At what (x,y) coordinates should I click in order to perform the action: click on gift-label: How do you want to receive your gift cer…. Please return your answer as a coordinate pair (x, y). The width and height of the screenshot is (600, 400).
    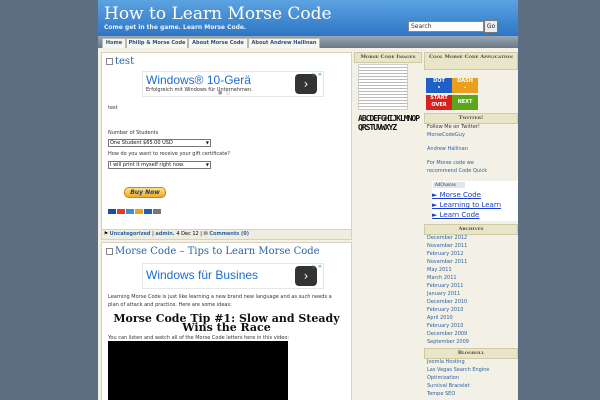
    Looking at the image, I should click on (169, 154).